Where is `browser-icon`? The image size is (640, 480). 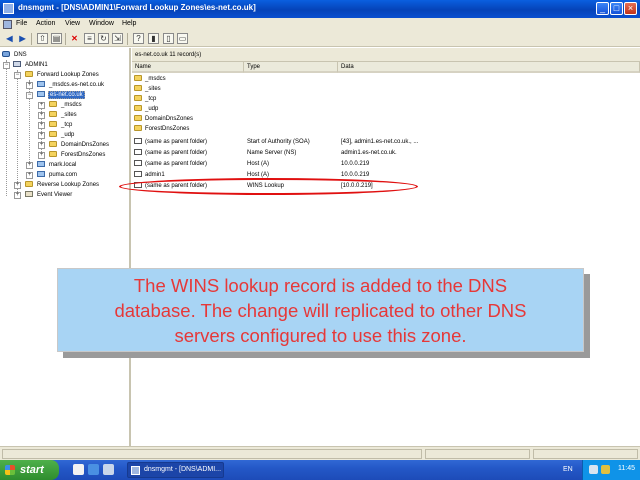
browser-icon is located at coordinates (93, 469).